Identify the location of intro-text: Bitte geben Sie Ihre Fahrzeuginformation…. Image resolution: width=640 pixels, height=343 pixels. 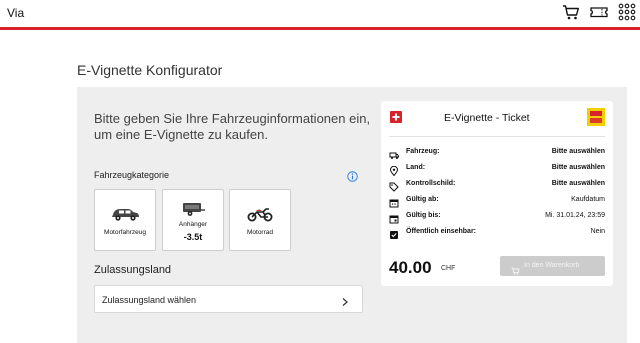
(232, 126).